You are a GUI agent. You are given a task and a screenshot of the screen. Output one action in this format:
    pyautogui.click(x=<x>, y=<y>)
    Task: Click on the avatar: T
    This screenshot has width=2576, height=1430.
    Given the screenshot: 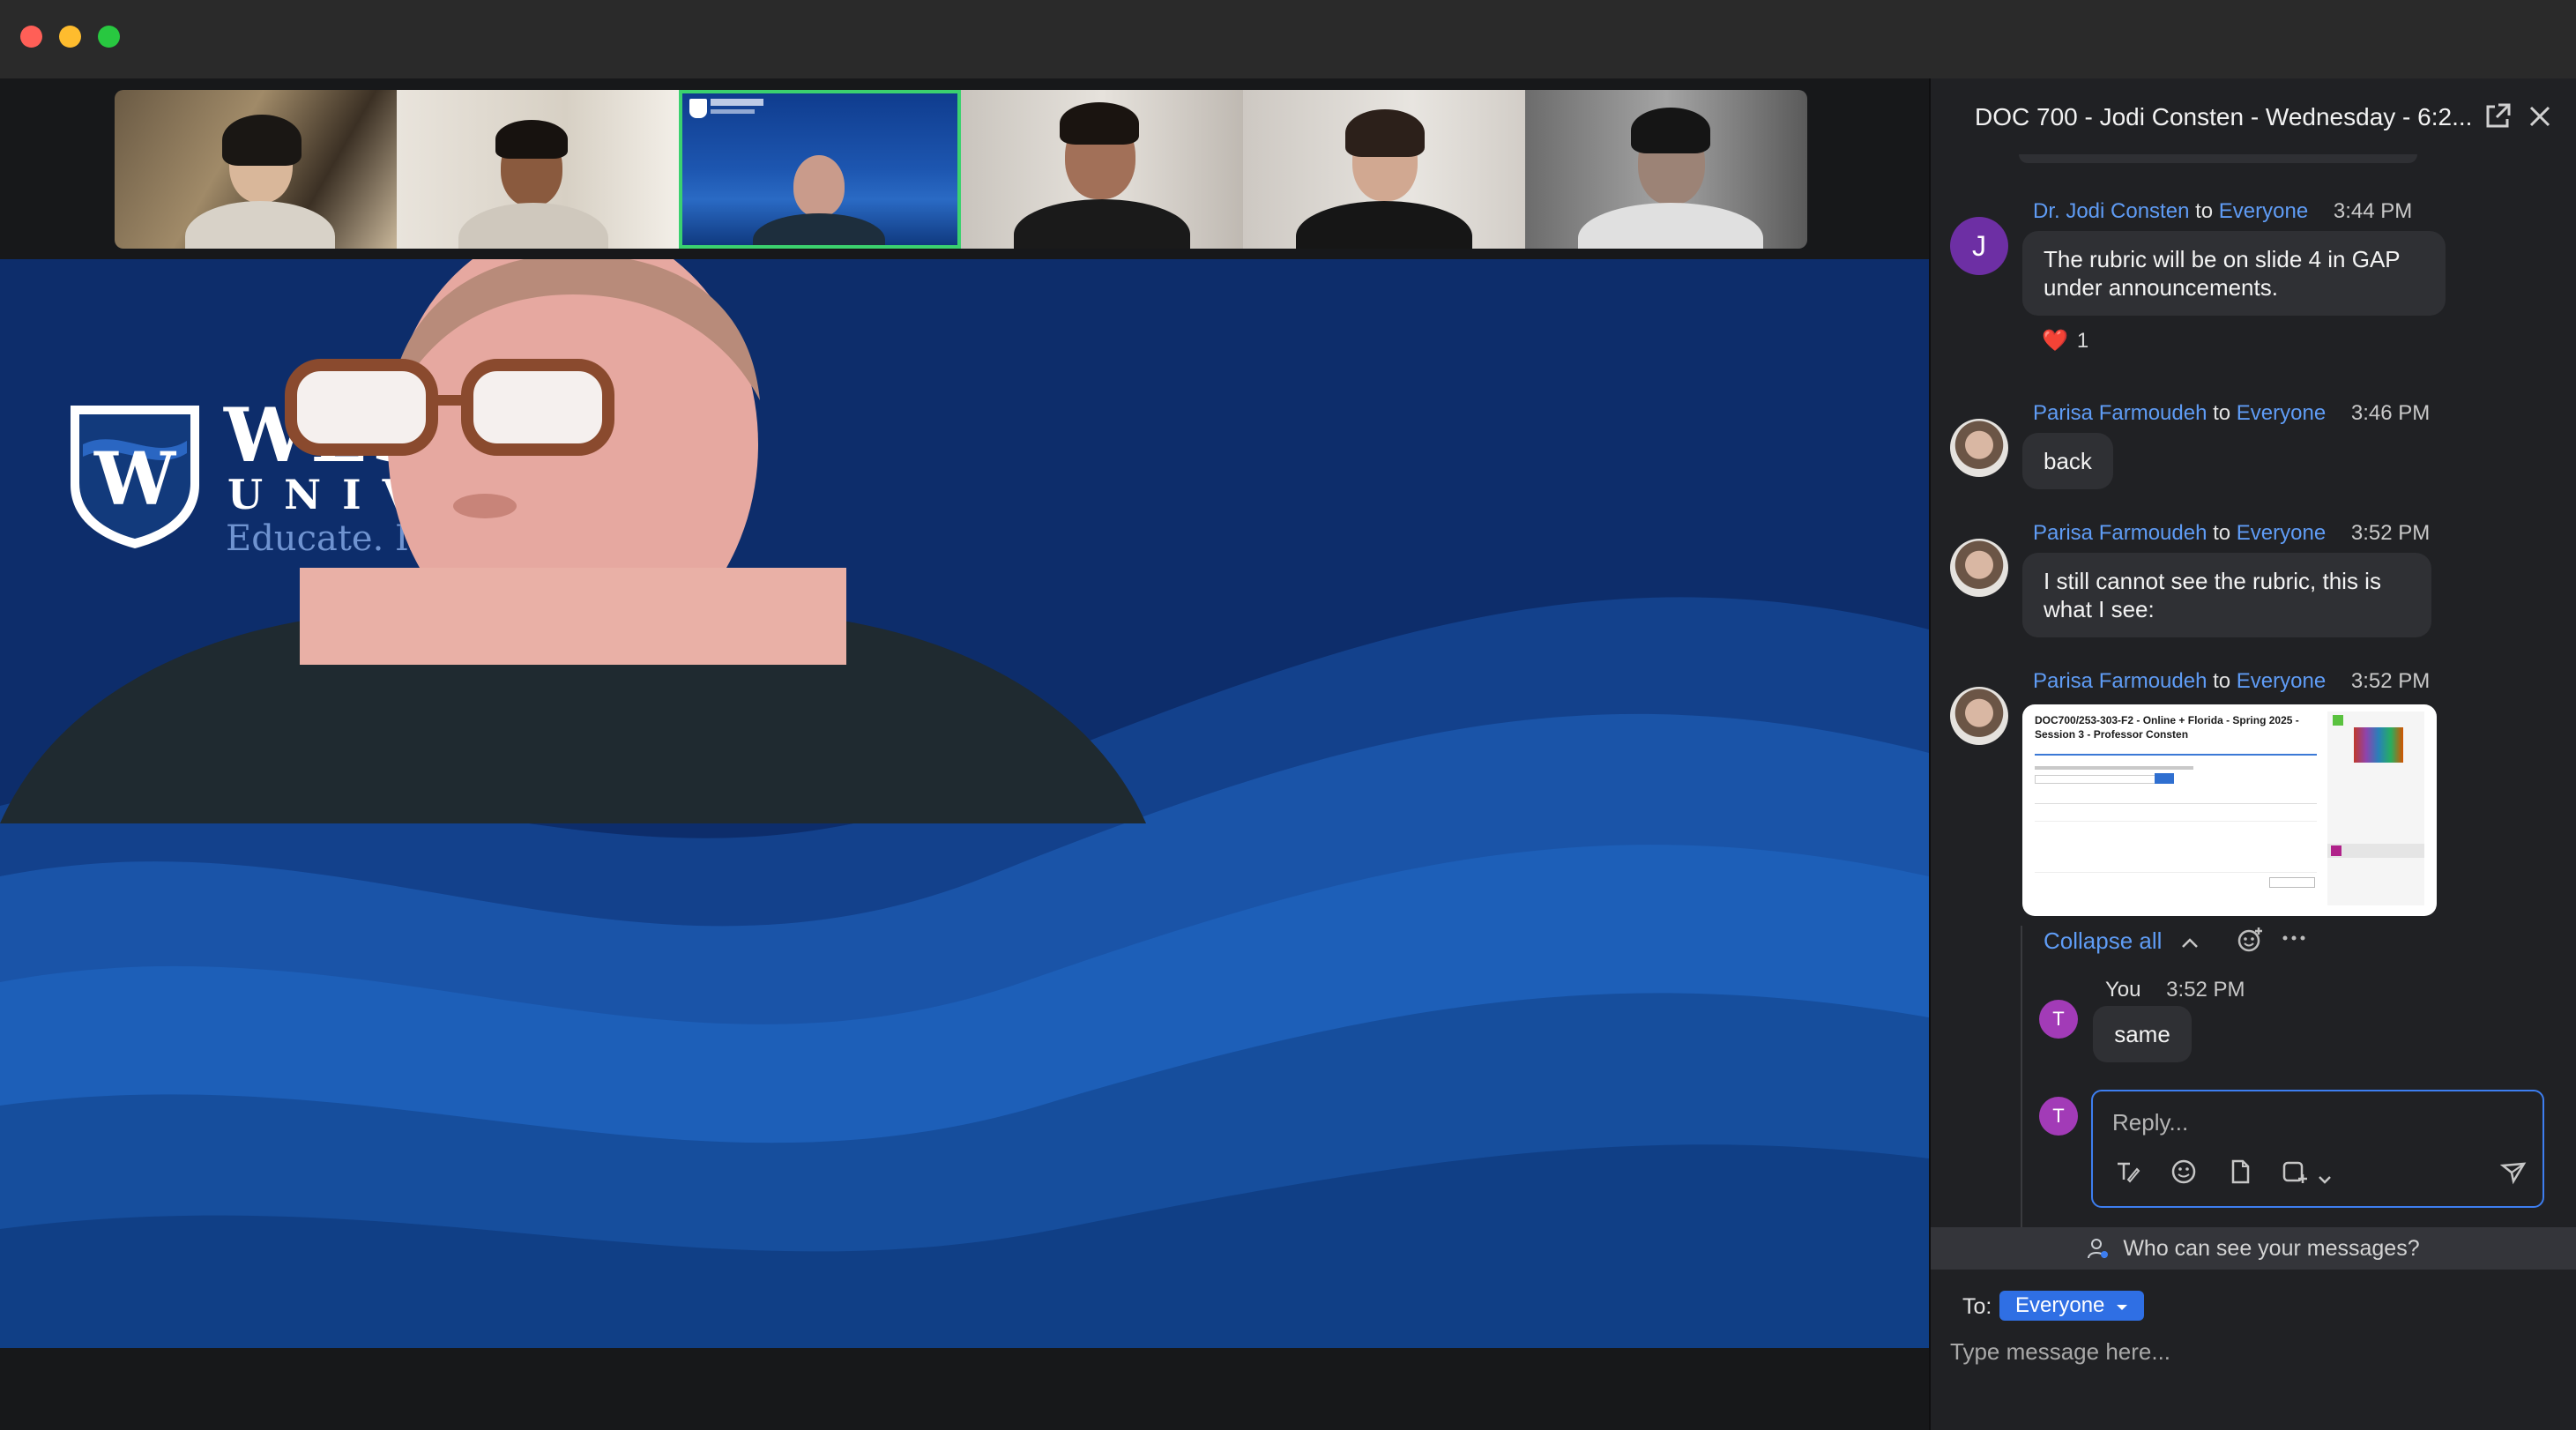 What is the action you would take?
    pyautogui.click(x=2058, y=1019)
    